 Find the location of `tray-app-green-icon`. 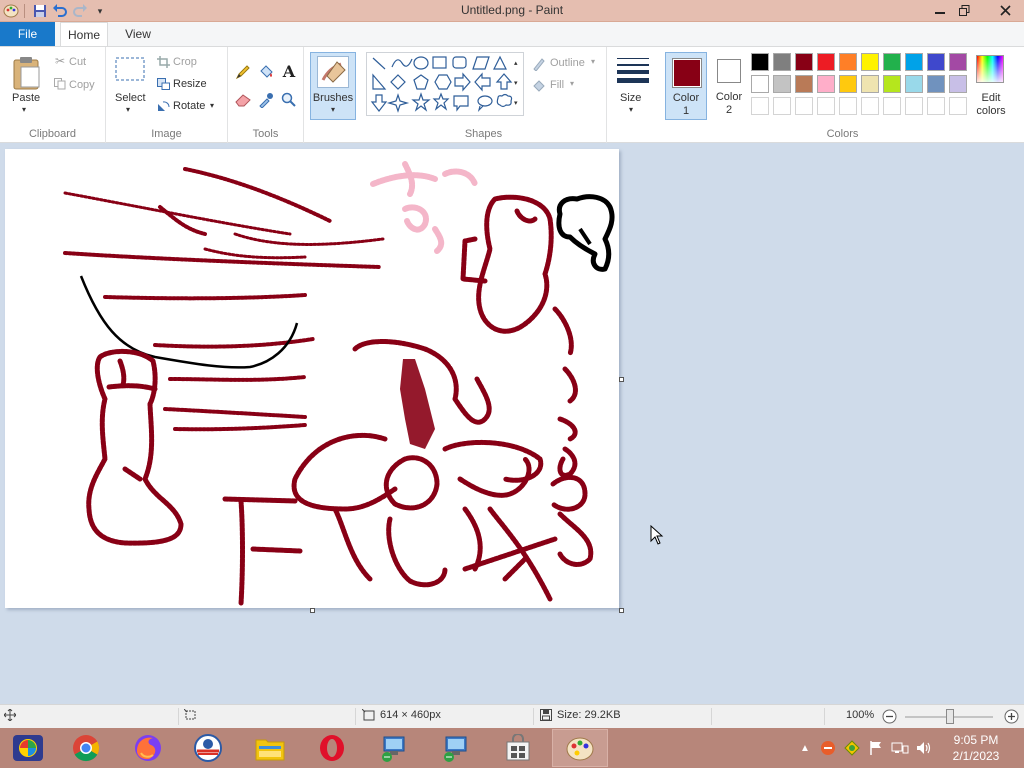

tray-app-green-icon is located at coordinates (852, 748).